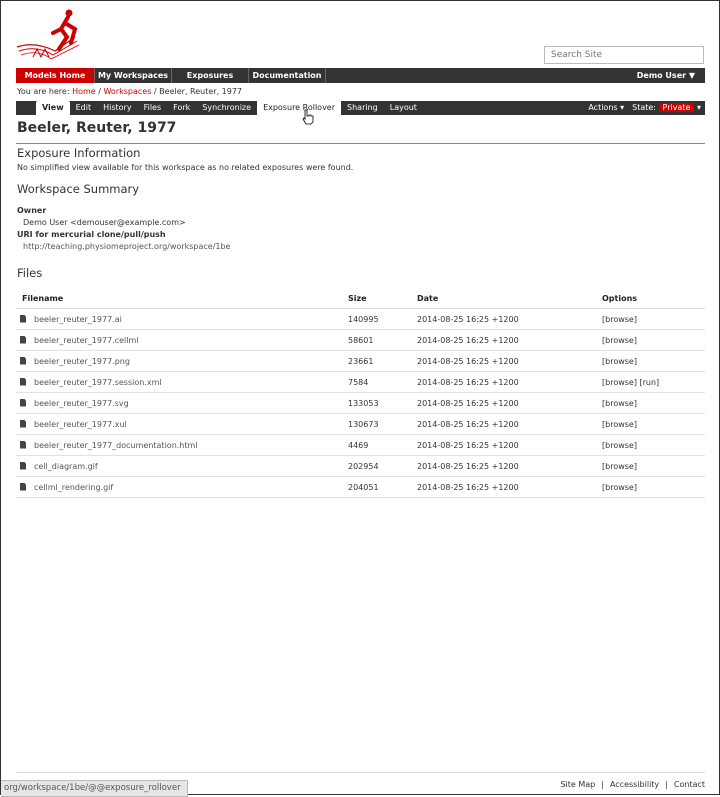 The image size is (720, 797). I want to click on footer-links: Site Map | Accessibility | Contact, so click(632, 784).